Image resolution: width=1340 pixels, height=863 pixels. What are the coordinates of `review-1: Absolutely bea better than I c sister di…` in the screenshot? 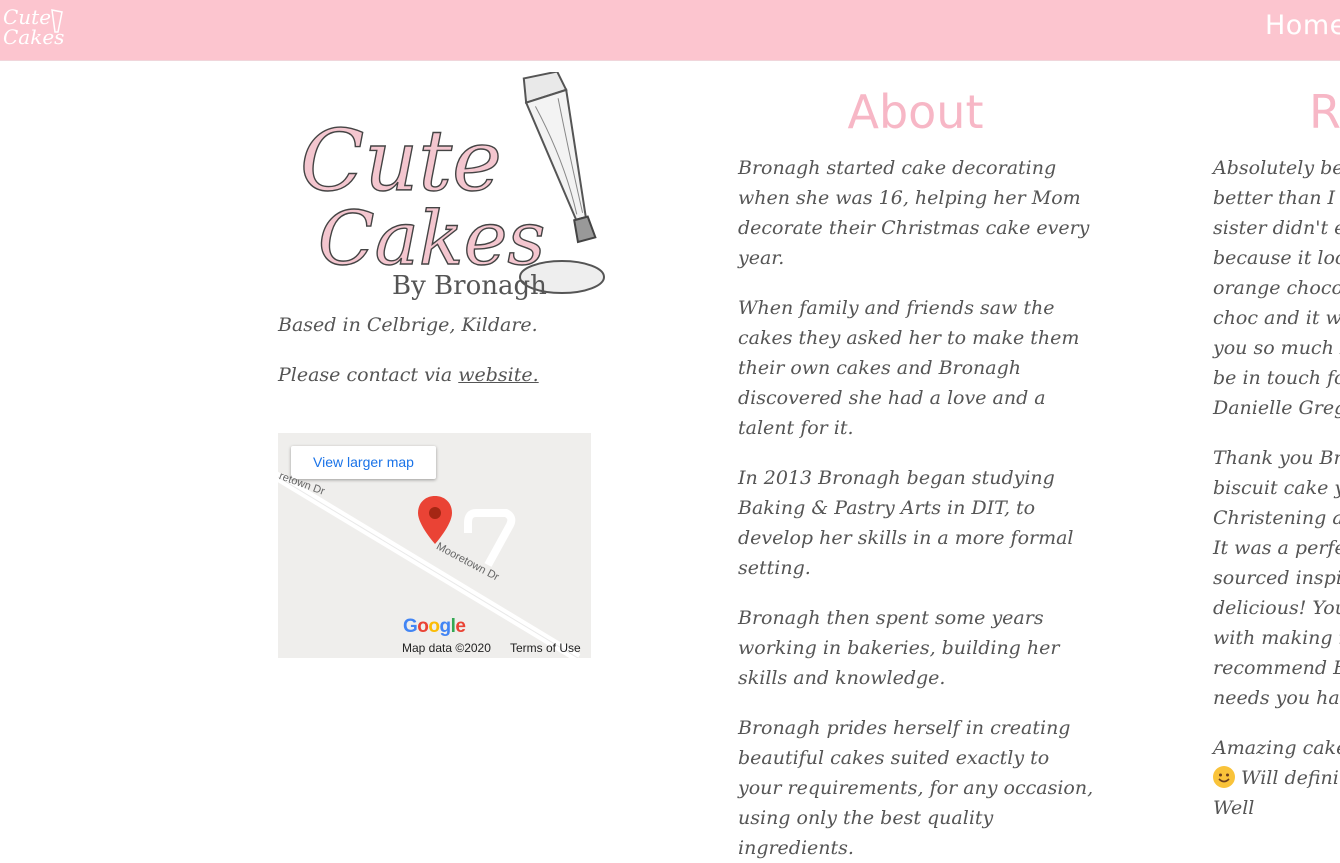 It's located at (1276, 288).